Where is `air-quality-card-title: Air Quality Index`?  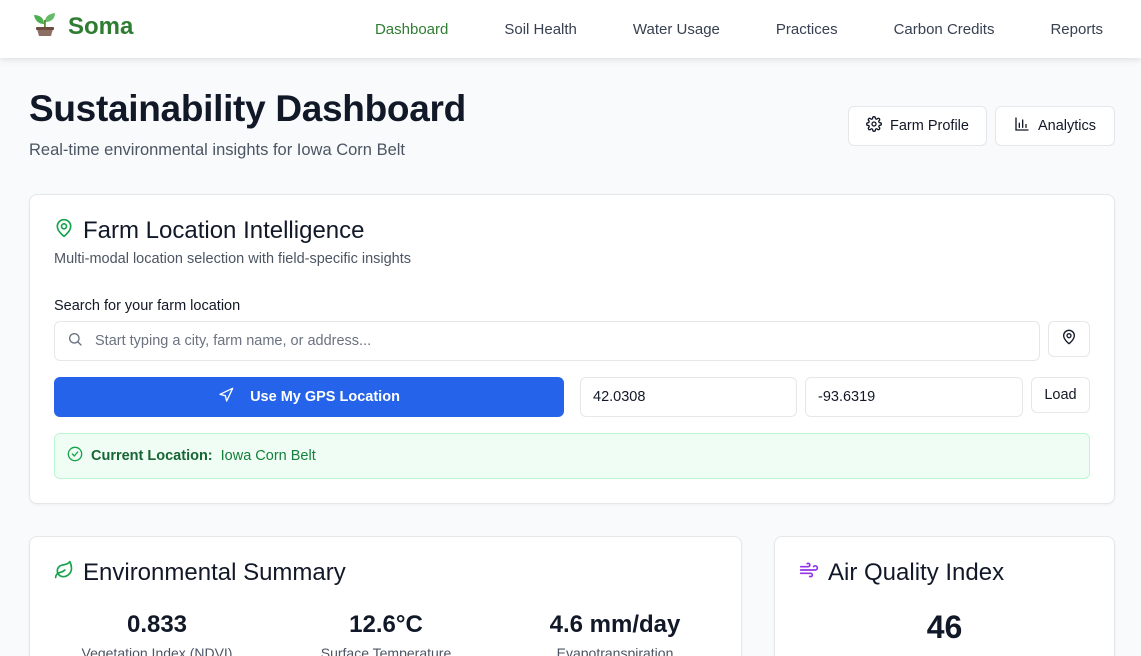
air-quality-card-title: Air Quality Index is located at coordinates (901, 573).